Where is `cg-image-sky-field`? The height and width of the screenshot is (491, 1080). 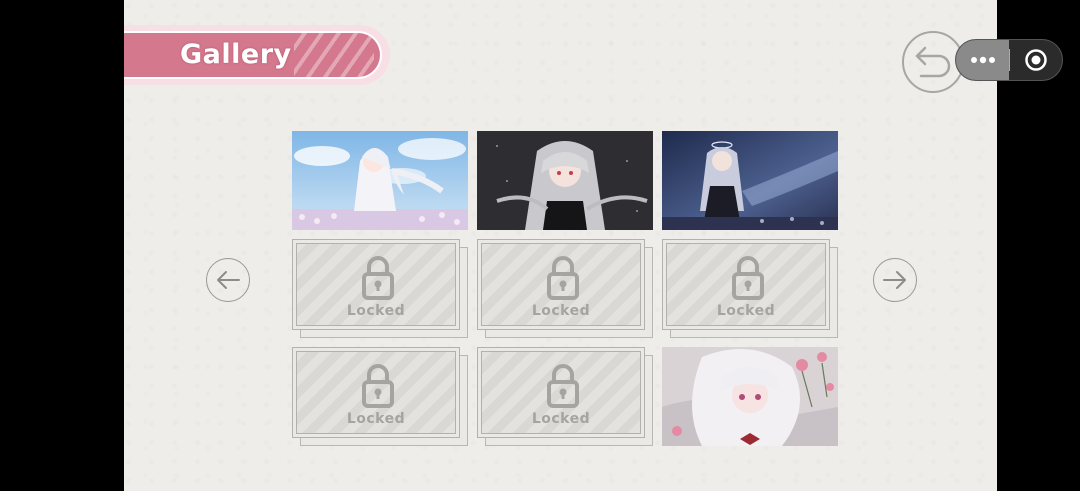
cg-image-sky-field is located at coordinates (380, 180).